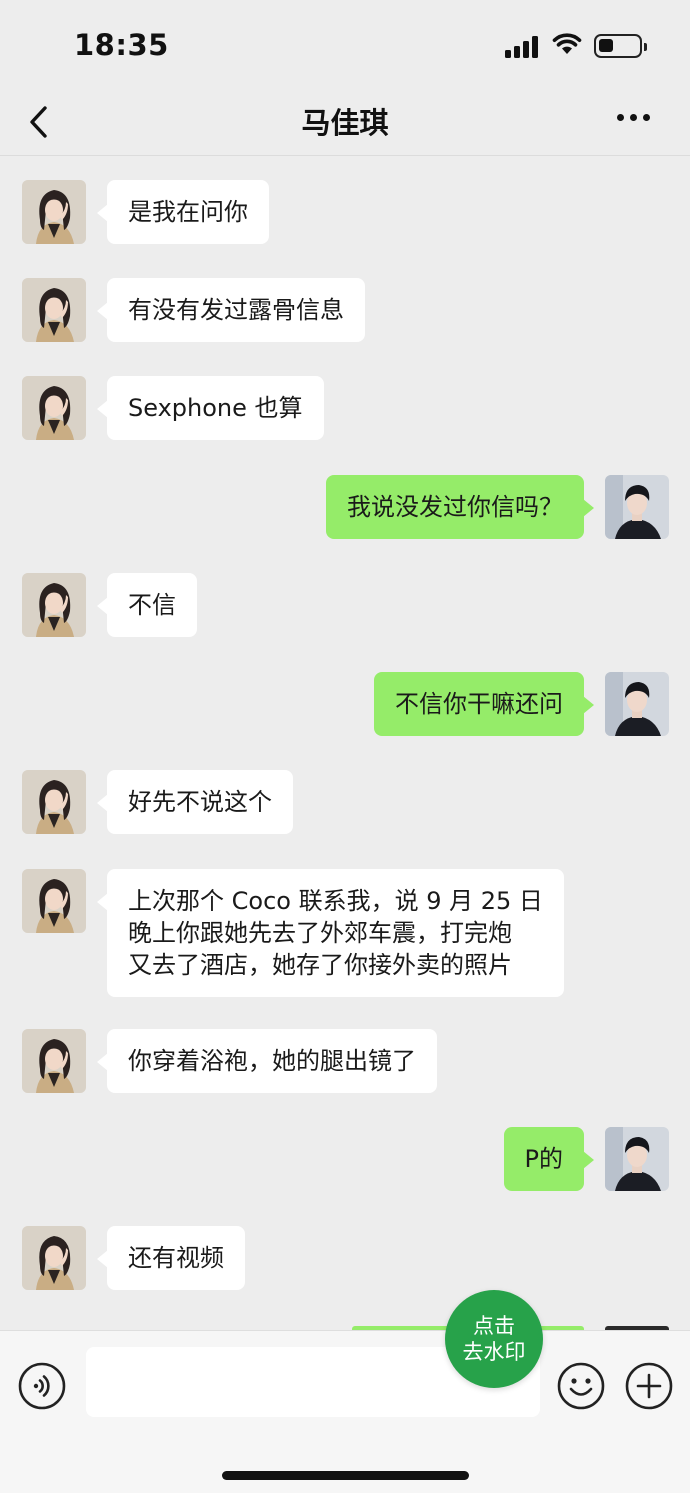  Describe the element at coordinates (494, 1352) in the screenshot. I see `remove-watermark-line2: 去水印` at that location.